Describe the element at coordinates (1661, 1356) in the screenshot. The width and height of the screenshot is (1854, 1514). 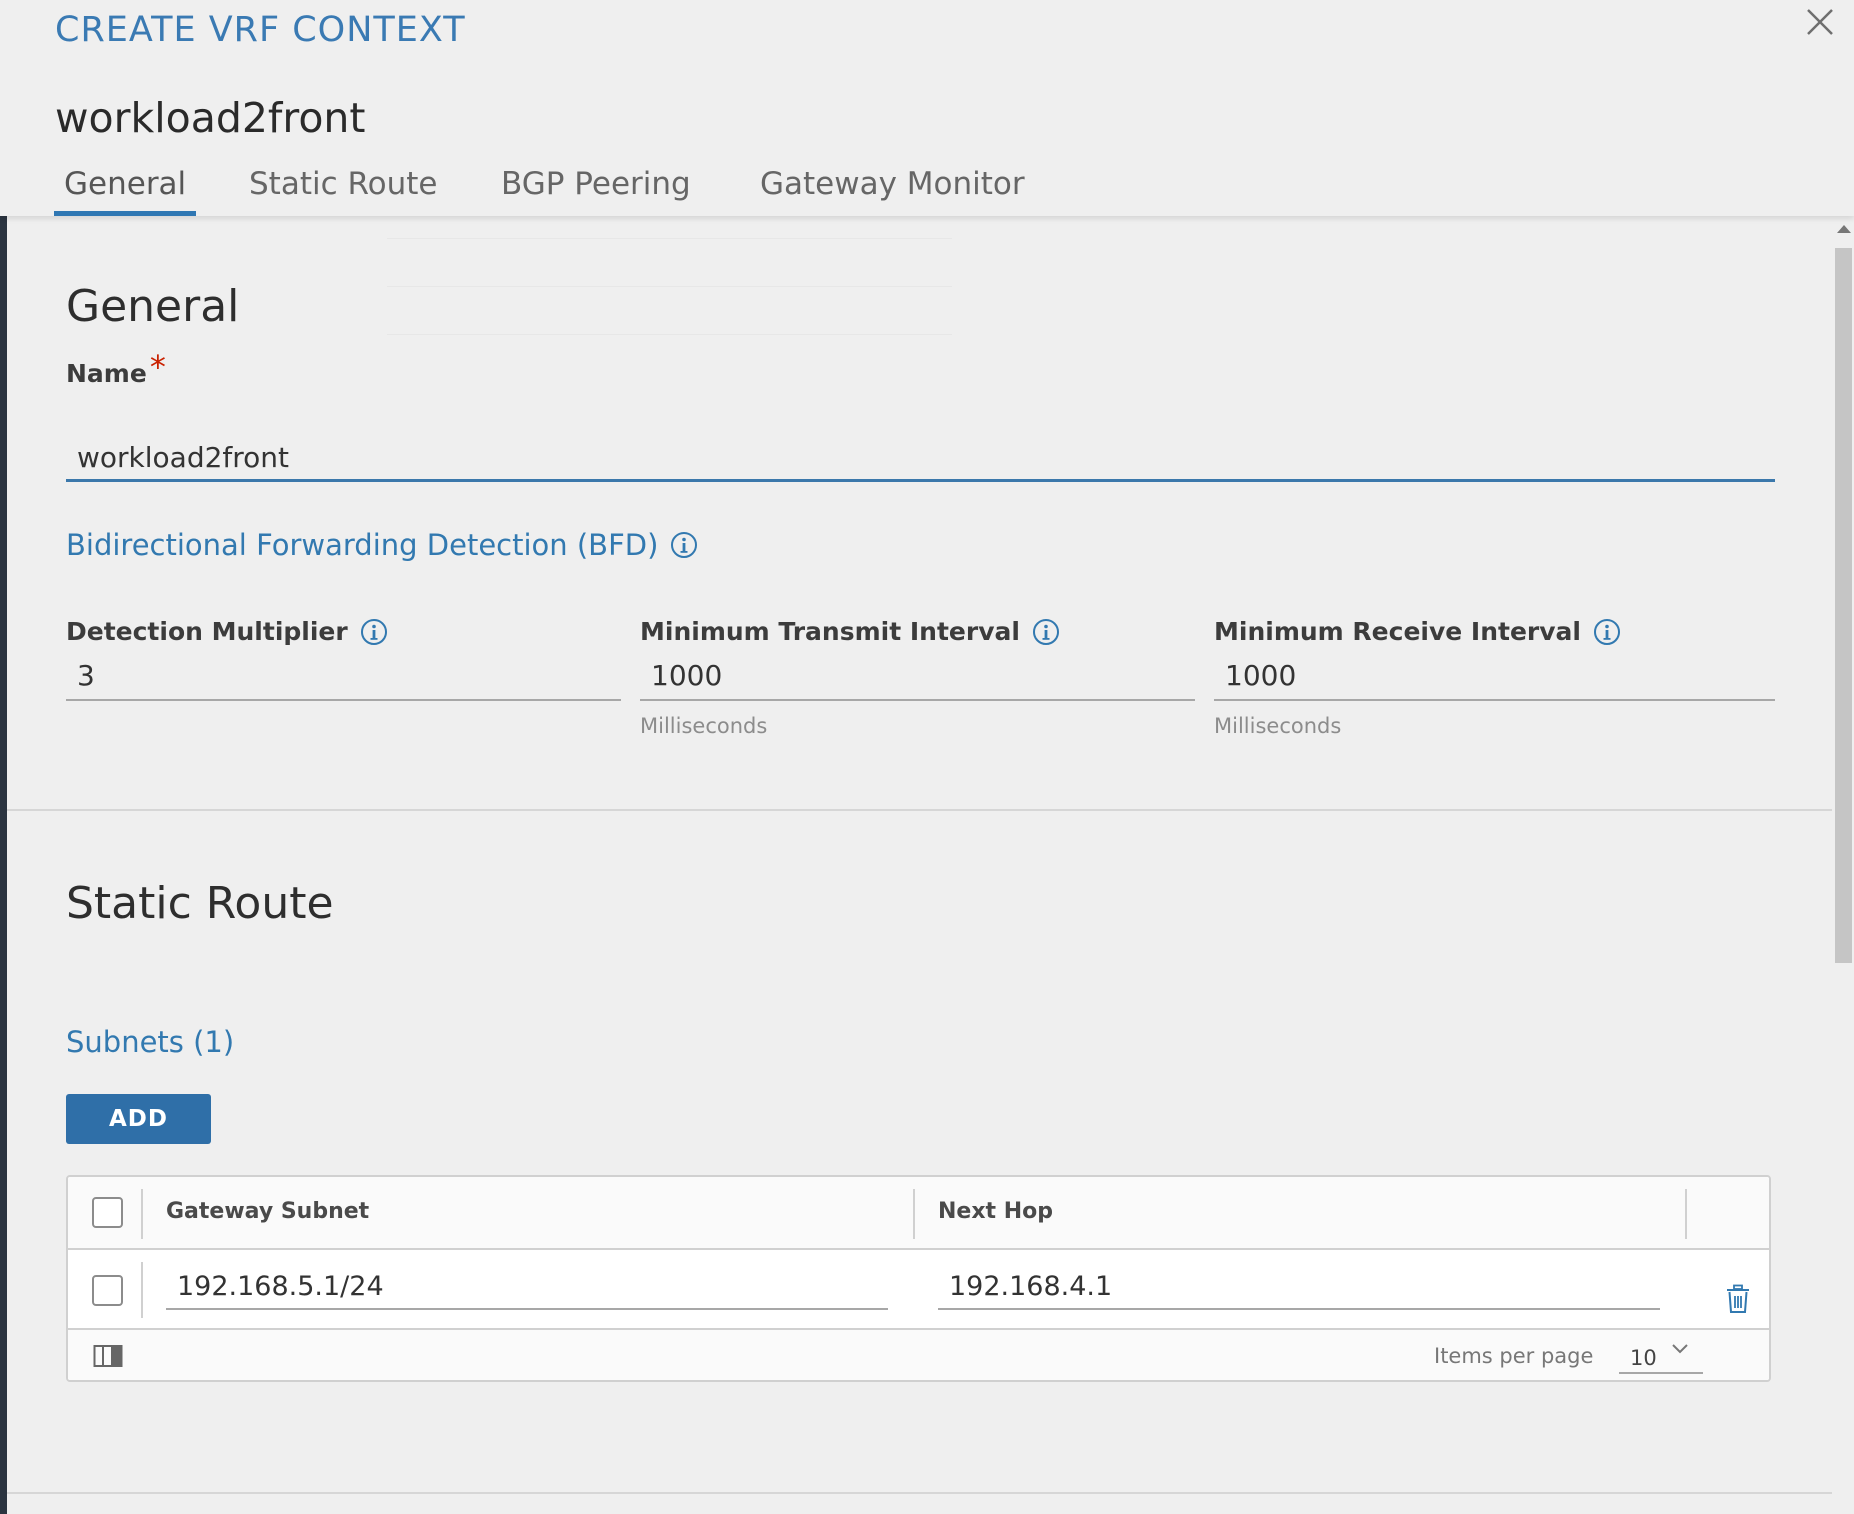
I see `items-per-page-select: 10` at that location.